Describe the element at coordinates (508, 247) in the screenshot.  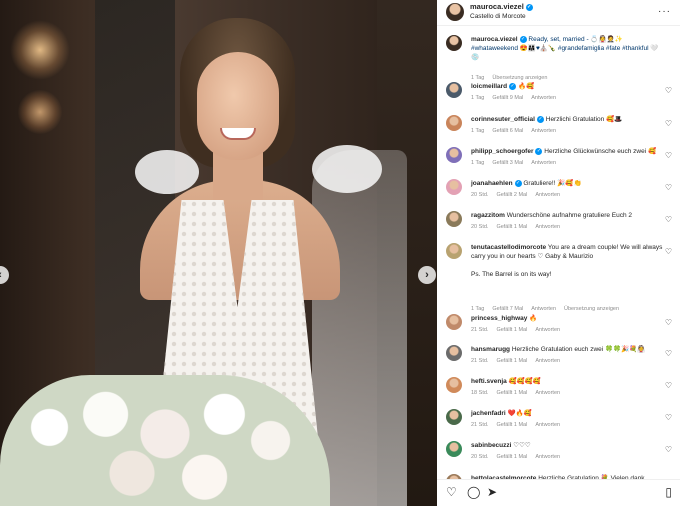
I see `comment-username: tenutacastellodimorcote` at that location.